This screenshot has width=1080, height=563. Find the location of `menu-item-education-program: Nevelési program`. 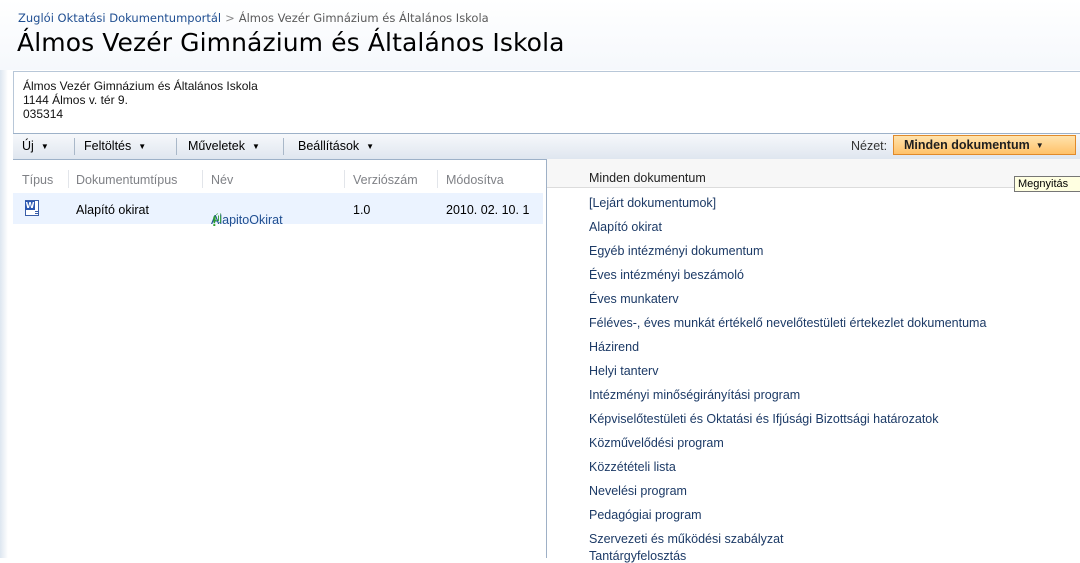

menu-item-education-program: Nevelési program is located at coordinates (638, 491).